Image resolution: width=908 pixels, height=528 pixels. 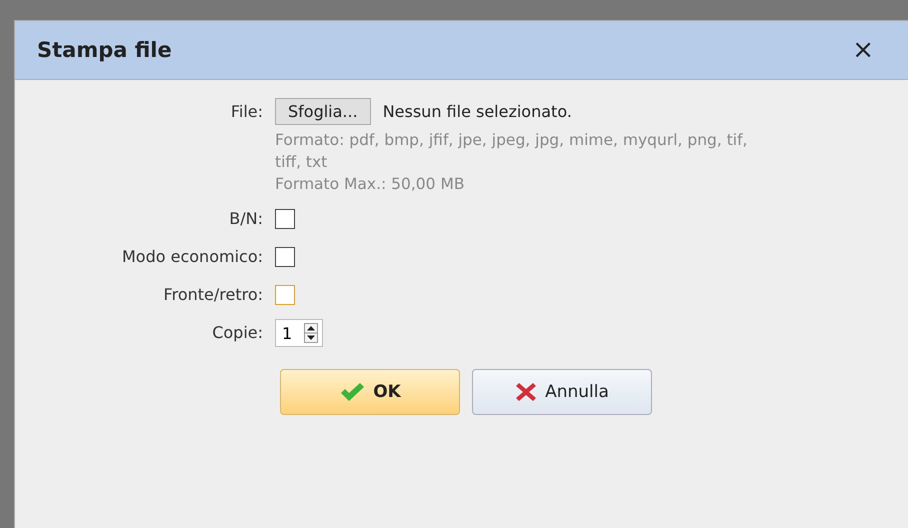 What do you see at coordinates (192, 257) in the screenshot?
I see `field-label: Modo economico:` at bounding box center [192, 257].